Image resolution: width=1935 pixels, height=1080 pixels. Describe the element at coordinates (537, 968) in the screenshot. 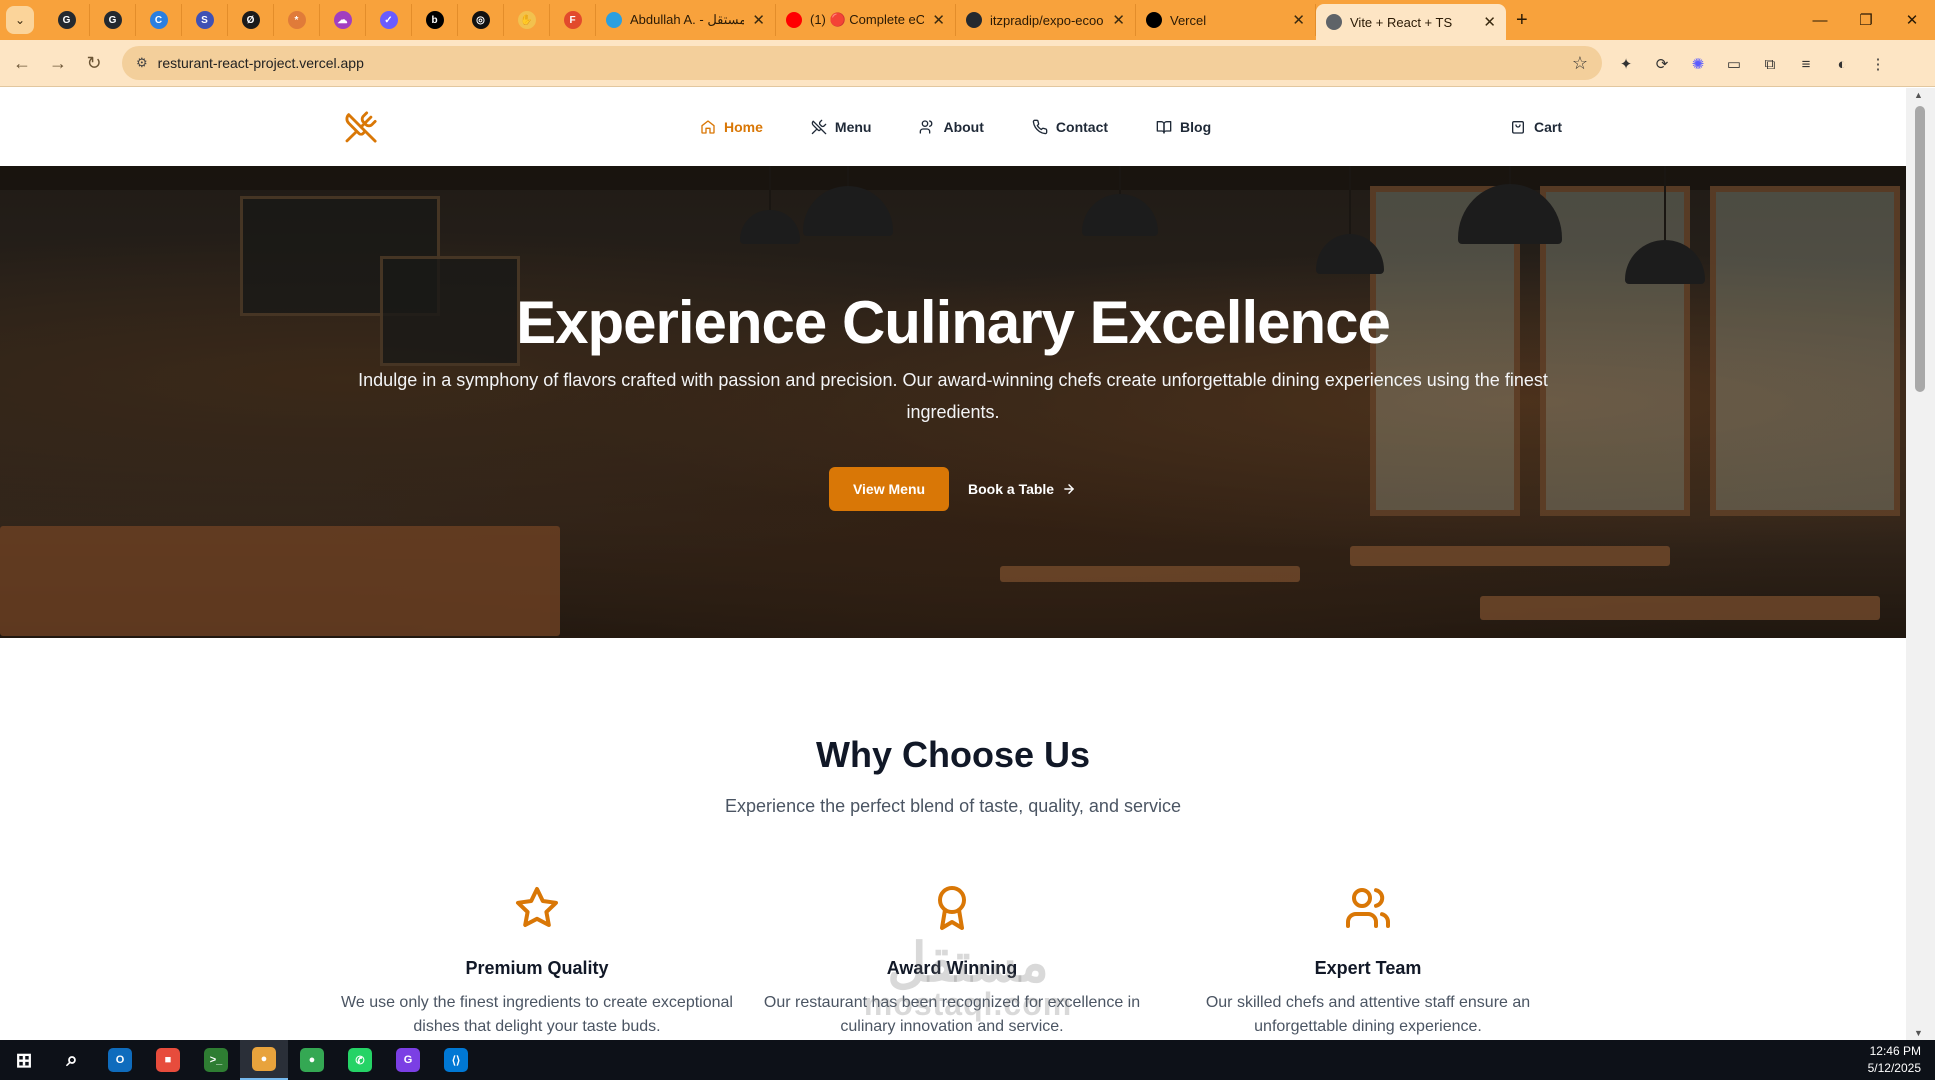

I see `feature-title: Premium Quality` at that location.